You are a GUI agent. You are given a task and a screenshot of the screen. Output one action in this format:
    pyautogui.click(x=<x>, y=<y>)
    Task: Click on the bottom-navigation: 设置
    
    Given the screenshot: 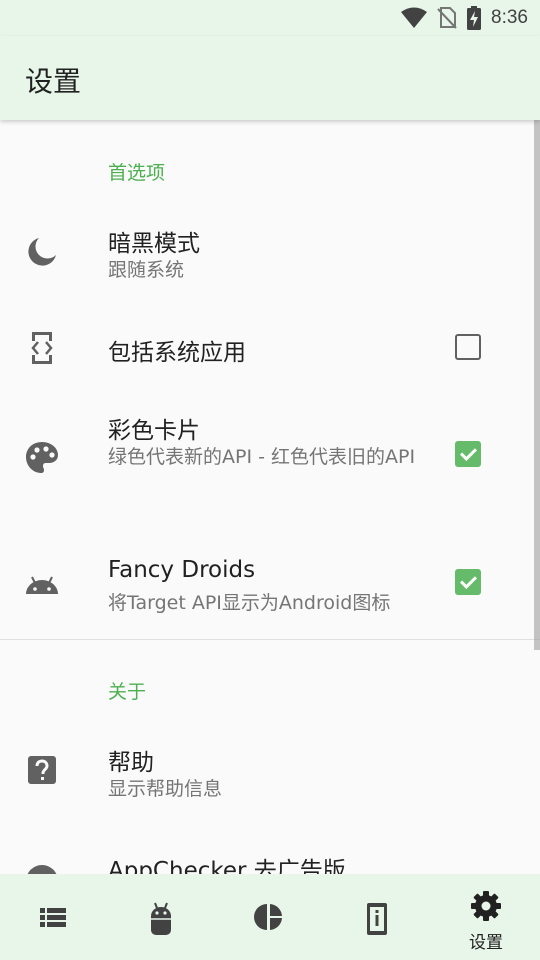 What is the action you would take?
    pyautogui.click(x=270, y=917)
    